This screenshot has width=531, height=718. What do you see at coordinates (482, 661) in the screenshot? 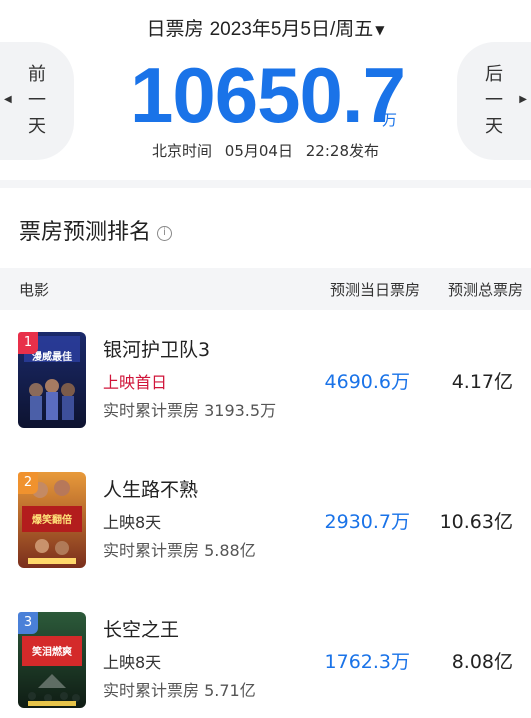
I see `forecast-total-value: 8.08亿` at bounding box center [482, 661].